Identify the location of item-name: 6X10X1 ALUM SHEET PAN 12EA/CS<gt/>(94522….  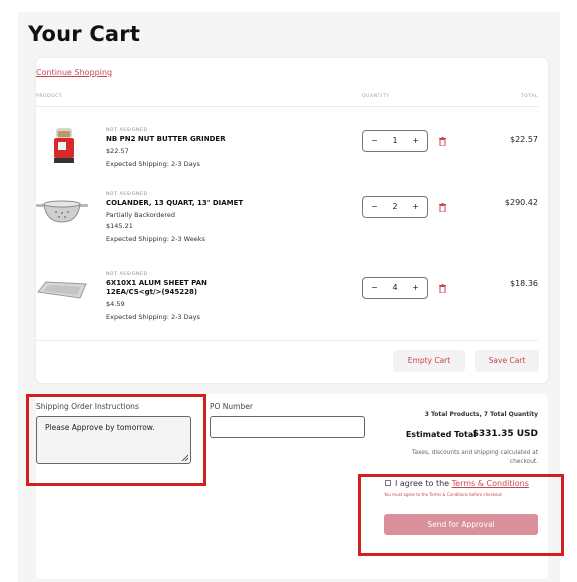
(171, 288).